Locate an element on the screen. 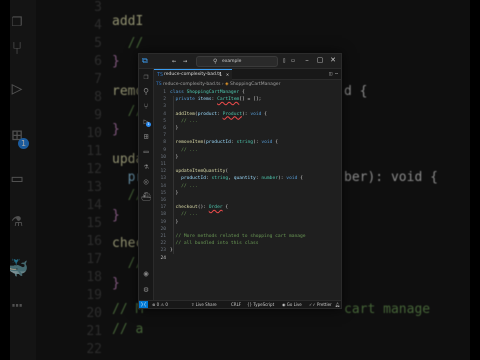  line-number: 2 is located at coordinates (164, 100).